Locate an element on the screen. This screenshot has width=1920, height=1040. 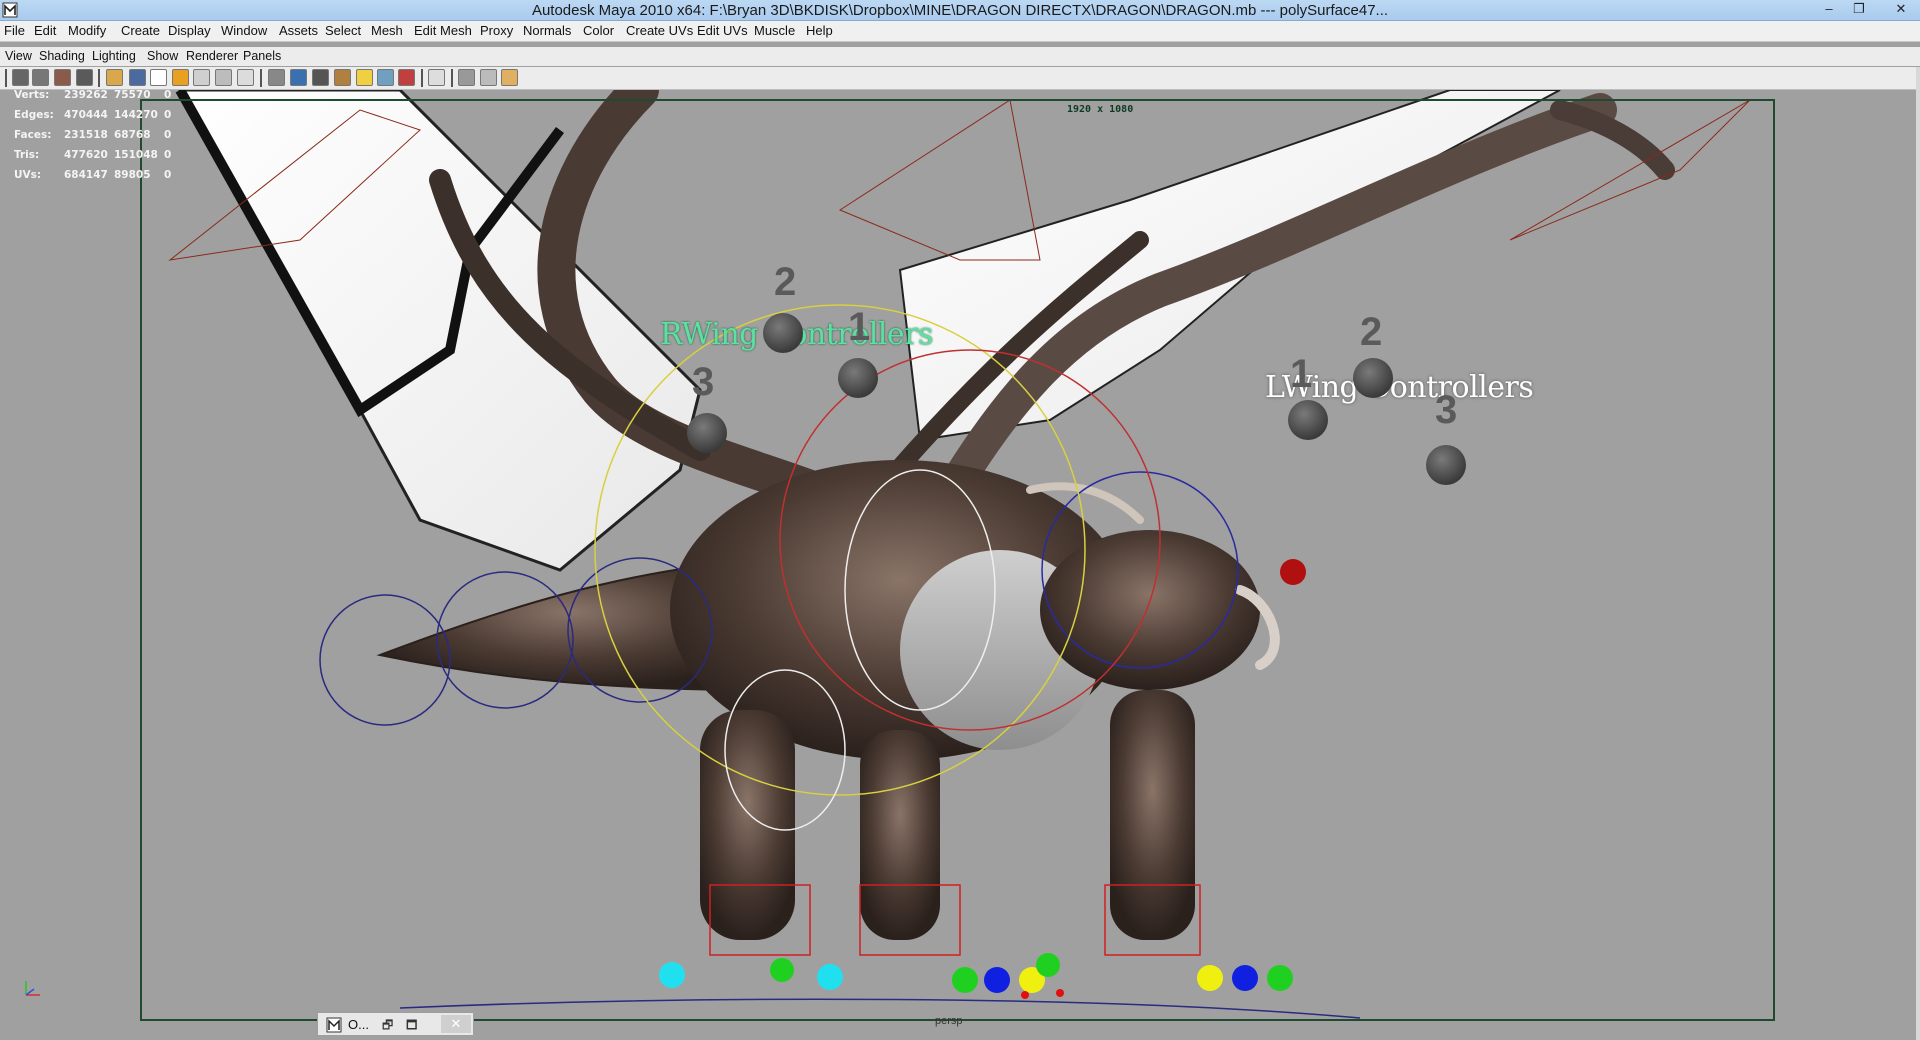
camera-name-label: persp is located at coordinates (949, 1021).